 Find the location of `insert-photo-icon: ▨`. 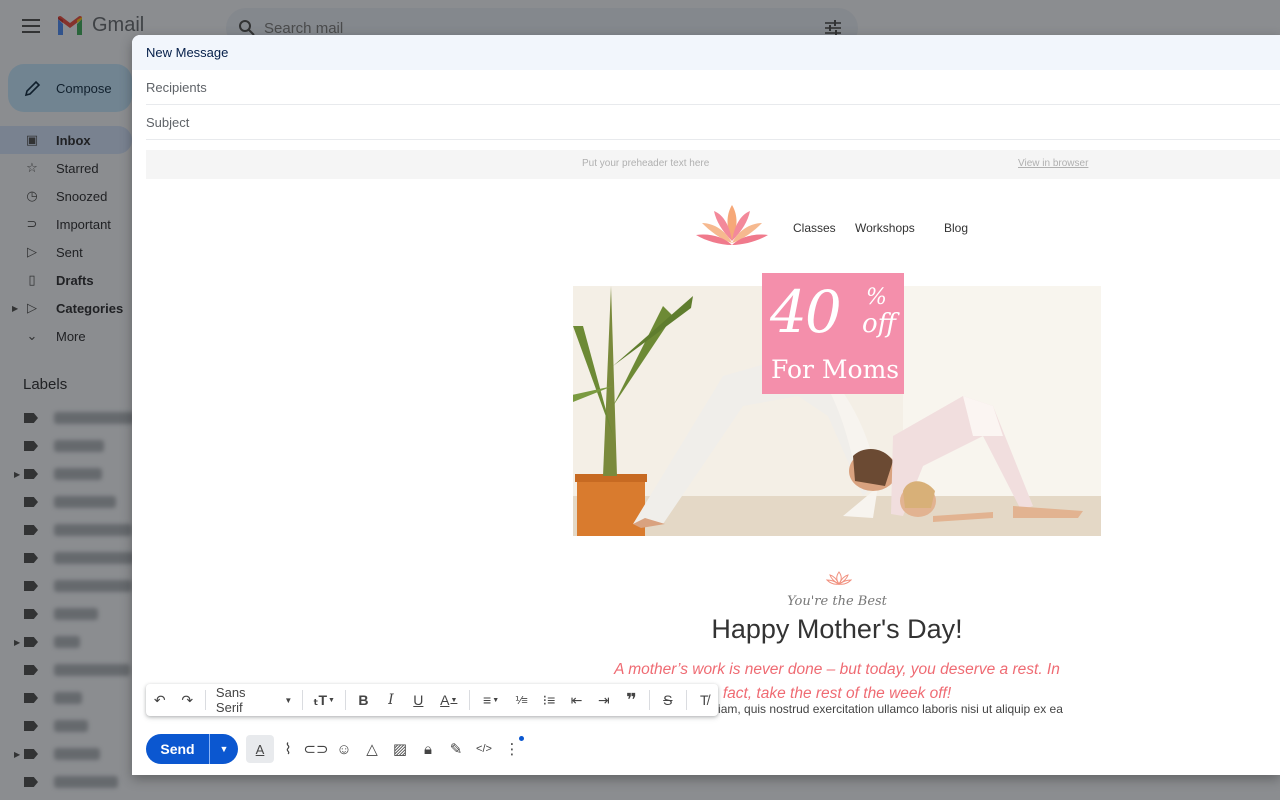

insert-photo-icon: ▨ is located at coordinates (400, 749).